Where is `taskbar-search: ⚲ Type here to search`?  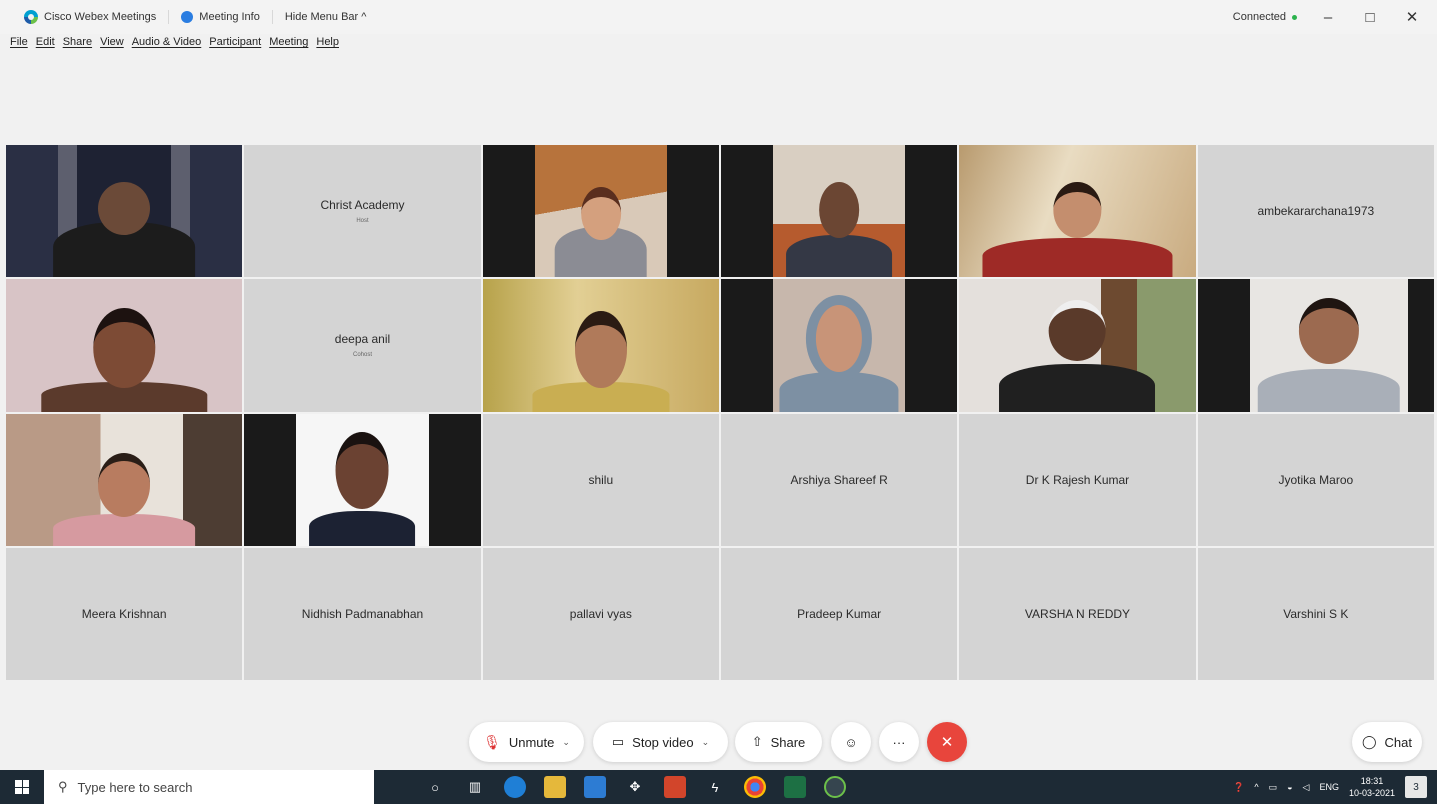
taskbar-search: ⚲ Type here to search is located at coordinates (209, 787).